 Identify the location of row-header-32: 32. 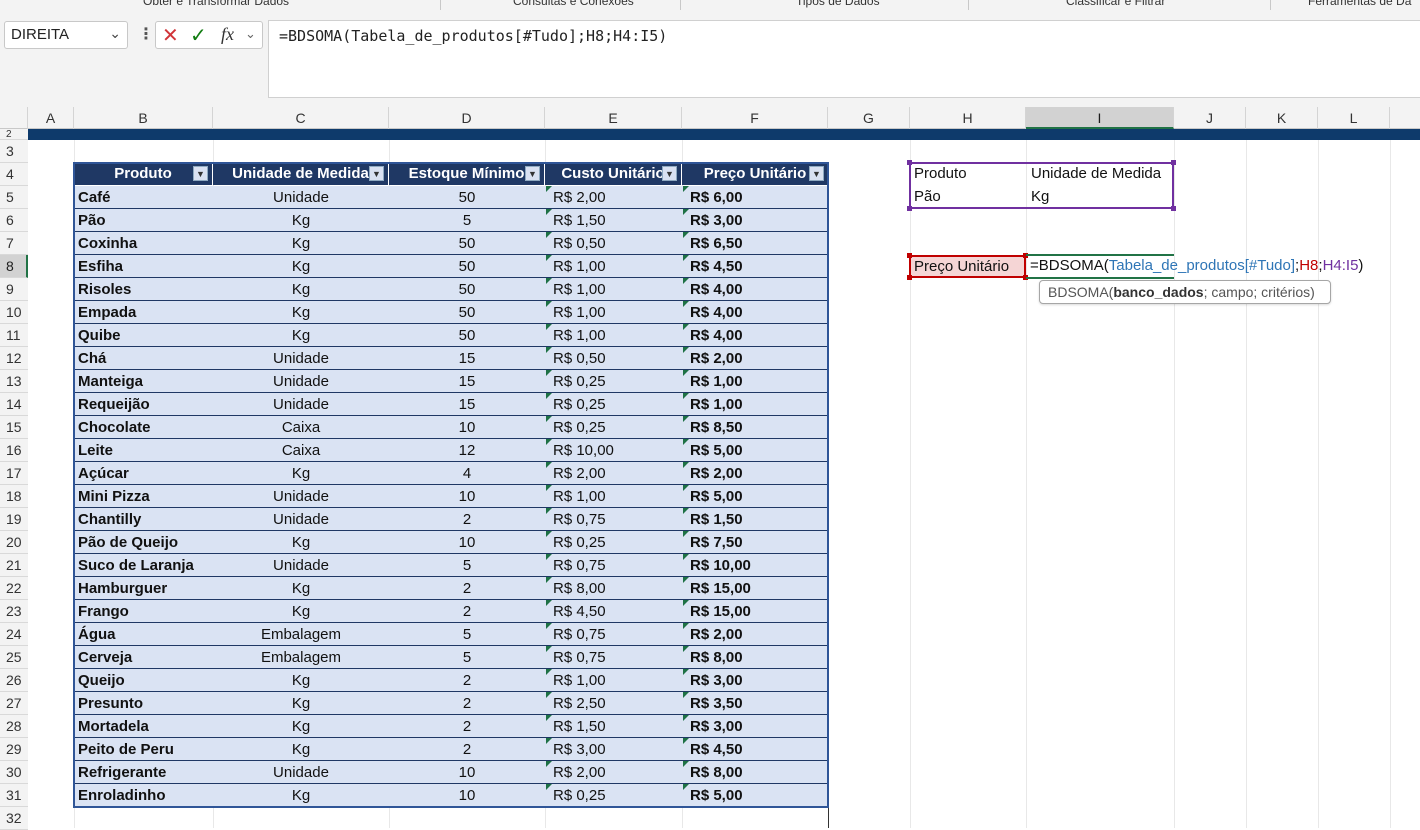
(14, 818).